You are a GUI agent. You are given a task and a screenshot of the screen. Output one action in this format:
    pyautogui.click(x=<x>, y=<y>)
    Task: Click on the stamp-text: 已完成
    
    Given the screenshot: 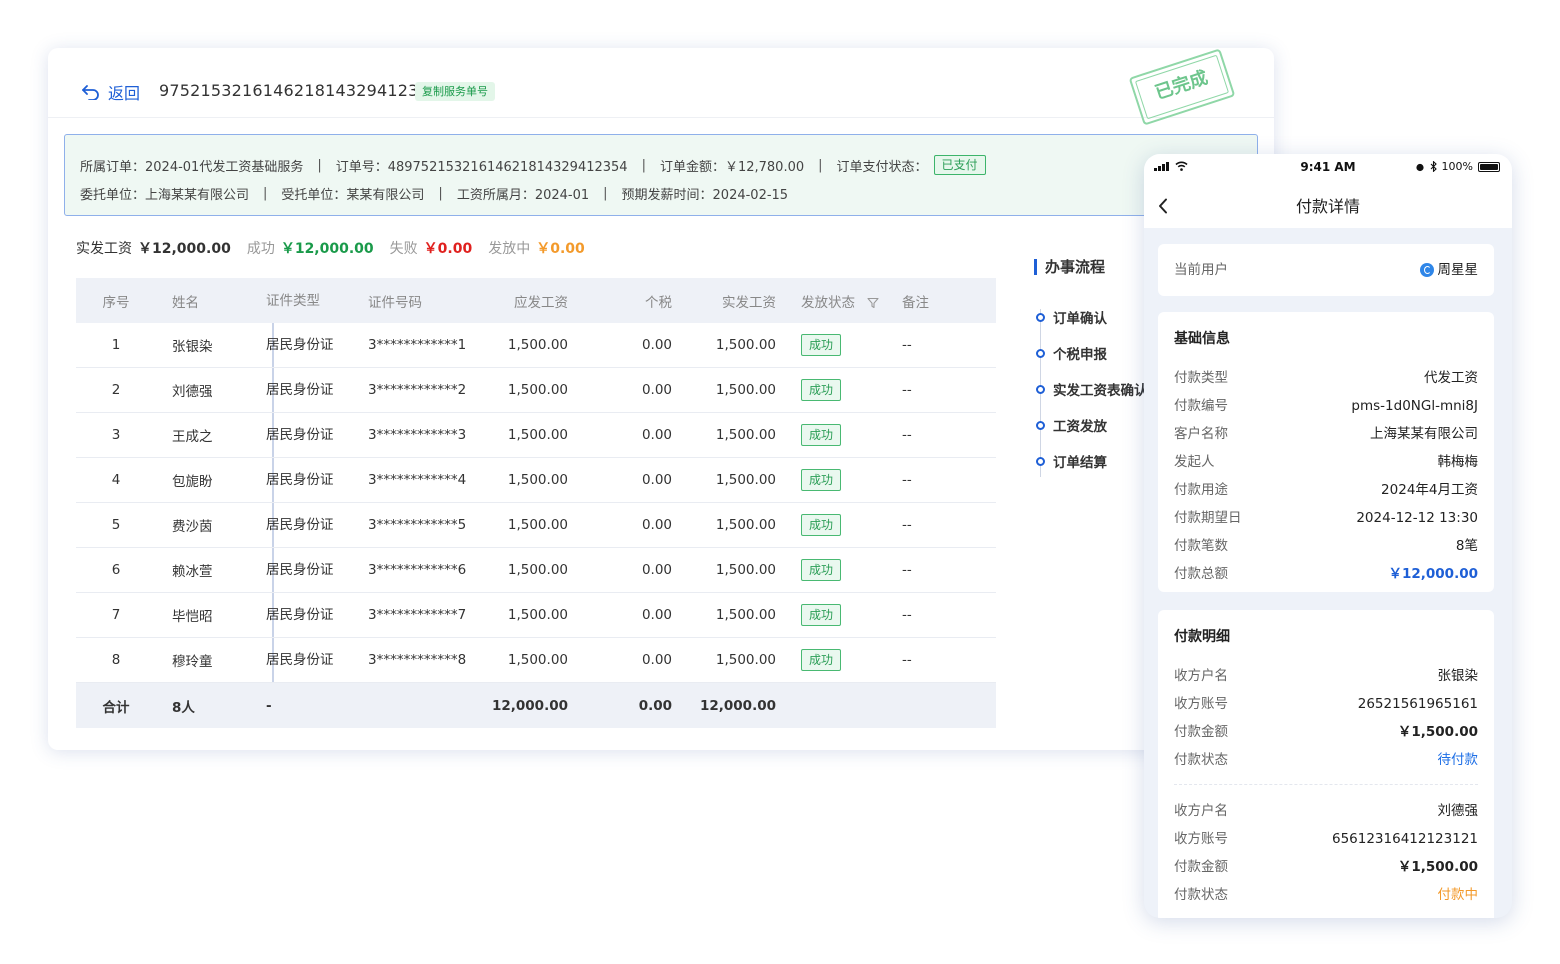 What is the action you would take?
    pyautogui.click(x=1181, y=85)
    